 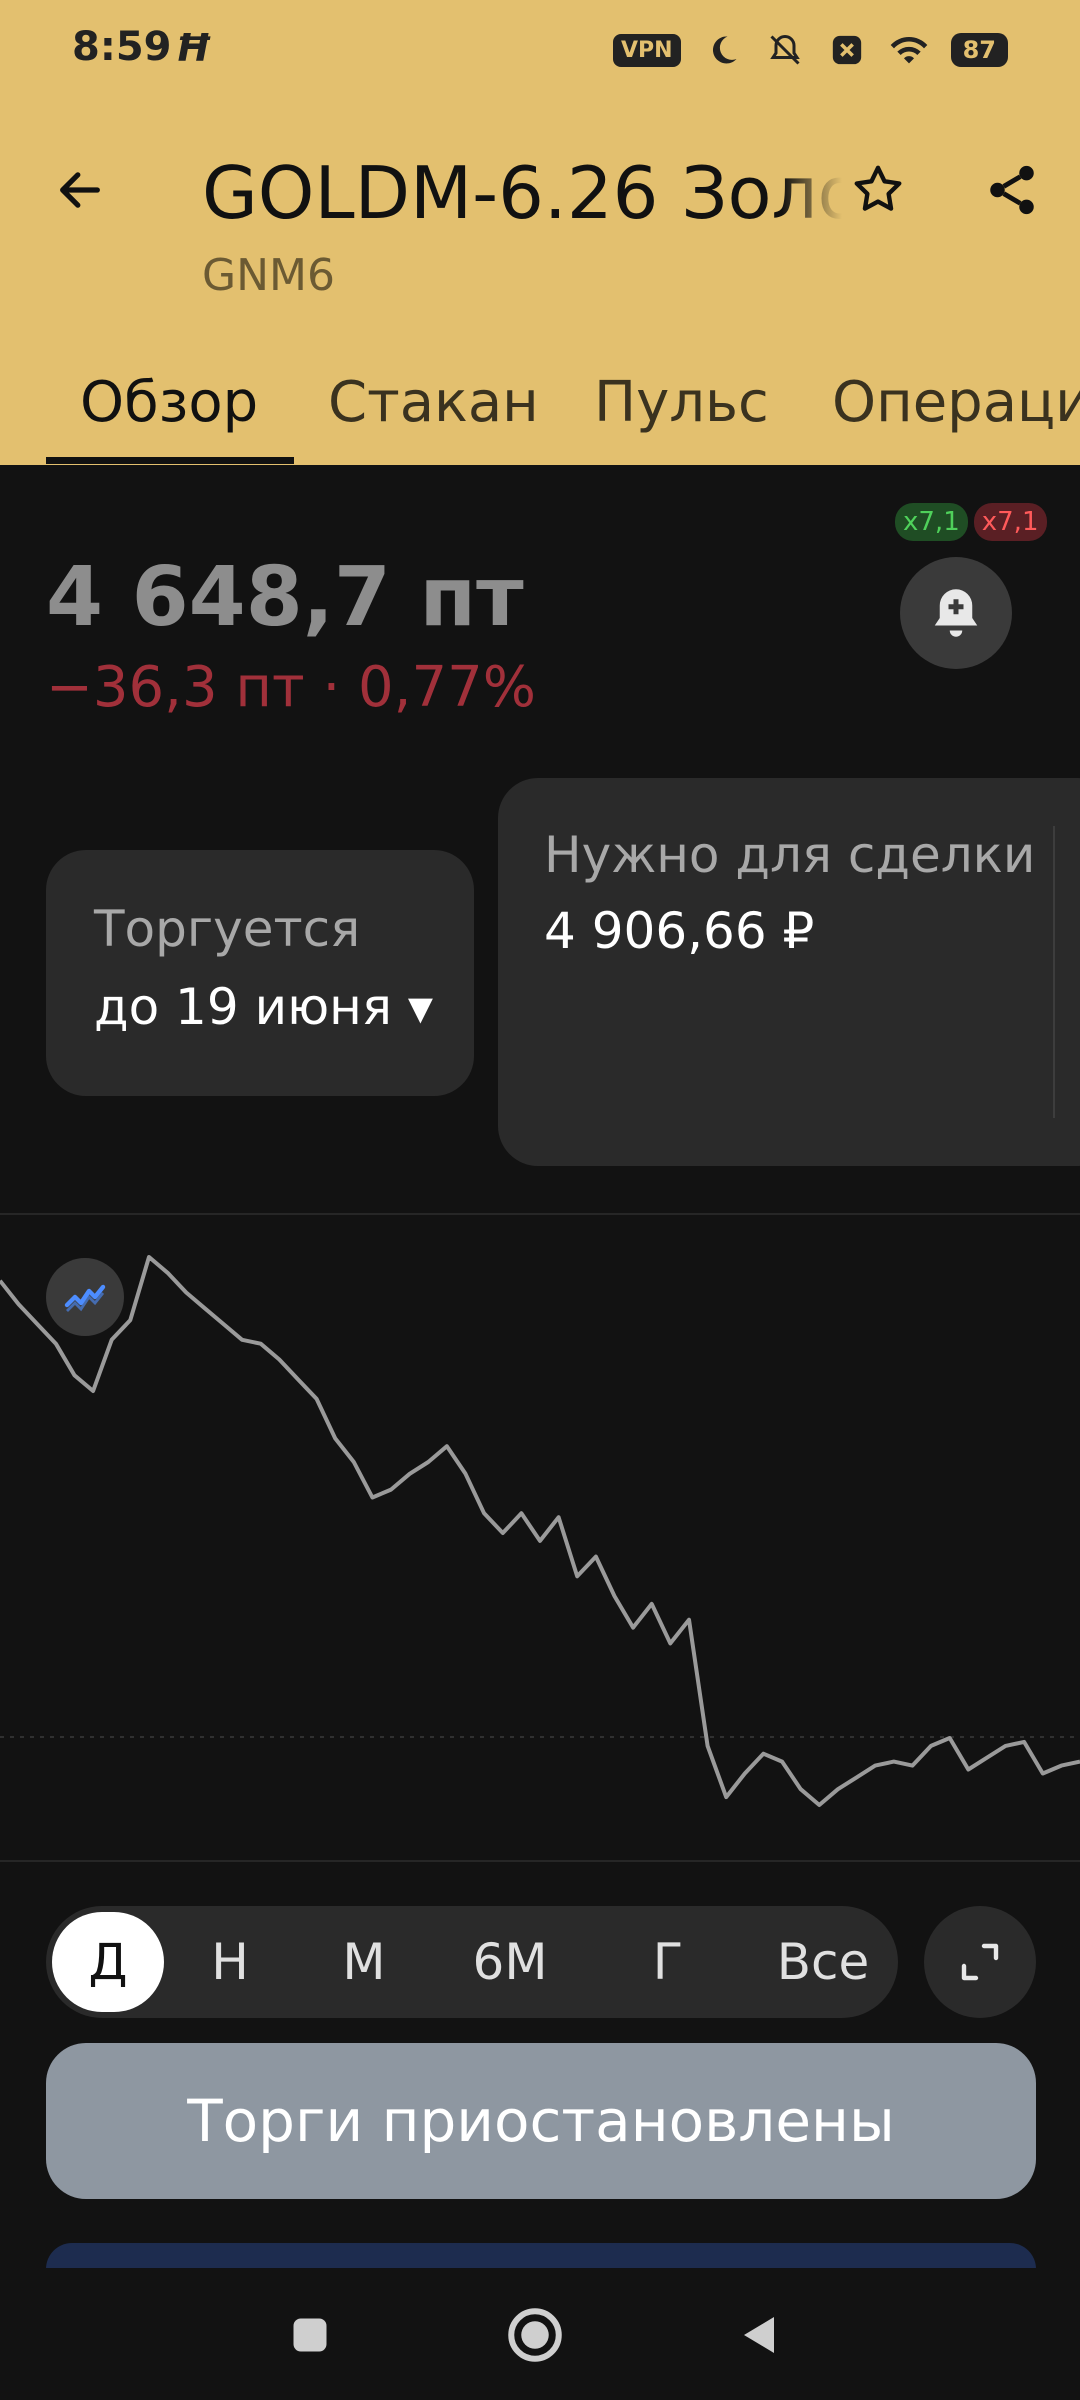 What do you see at coordinates (230, 1962) in the screenshot?
I see `period-week: Н` at bounding box center [230, 1962].